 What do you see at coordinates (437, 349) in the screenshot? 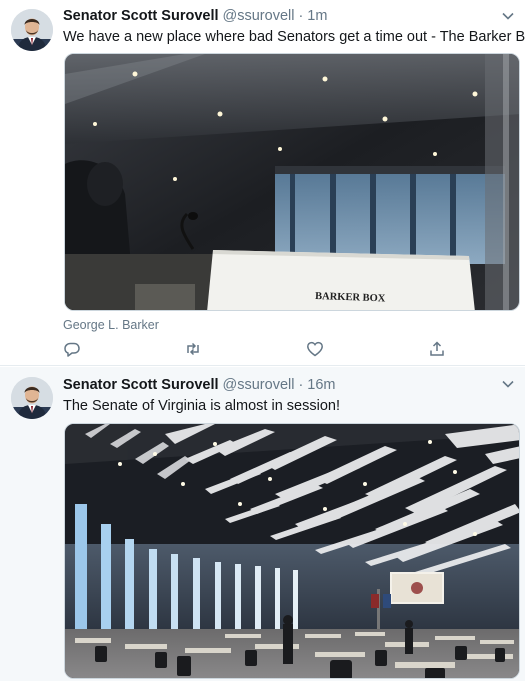
I see `share-icon` at bounding box center [437, 349].